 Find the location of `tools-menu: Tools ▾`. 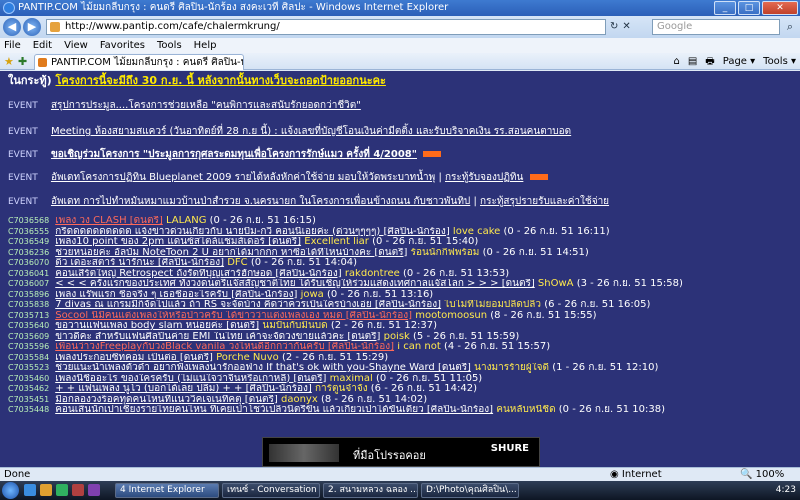

tools-menu: Tools ▾ is located at coordinates (779, 61).